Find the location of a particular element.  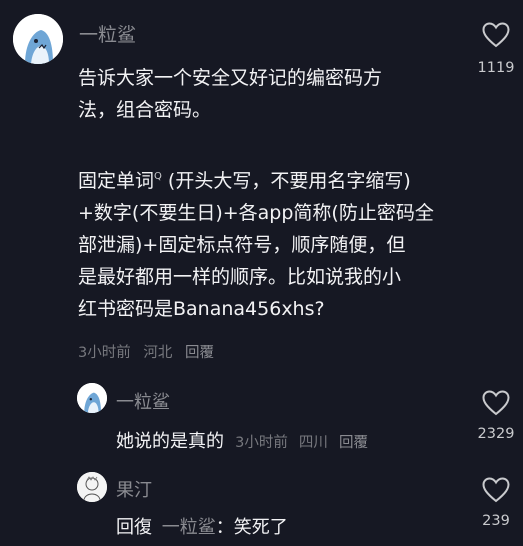

comment-line: 告诉大家一个安全又好记的编密码方 is located at coordinates (230, 78).